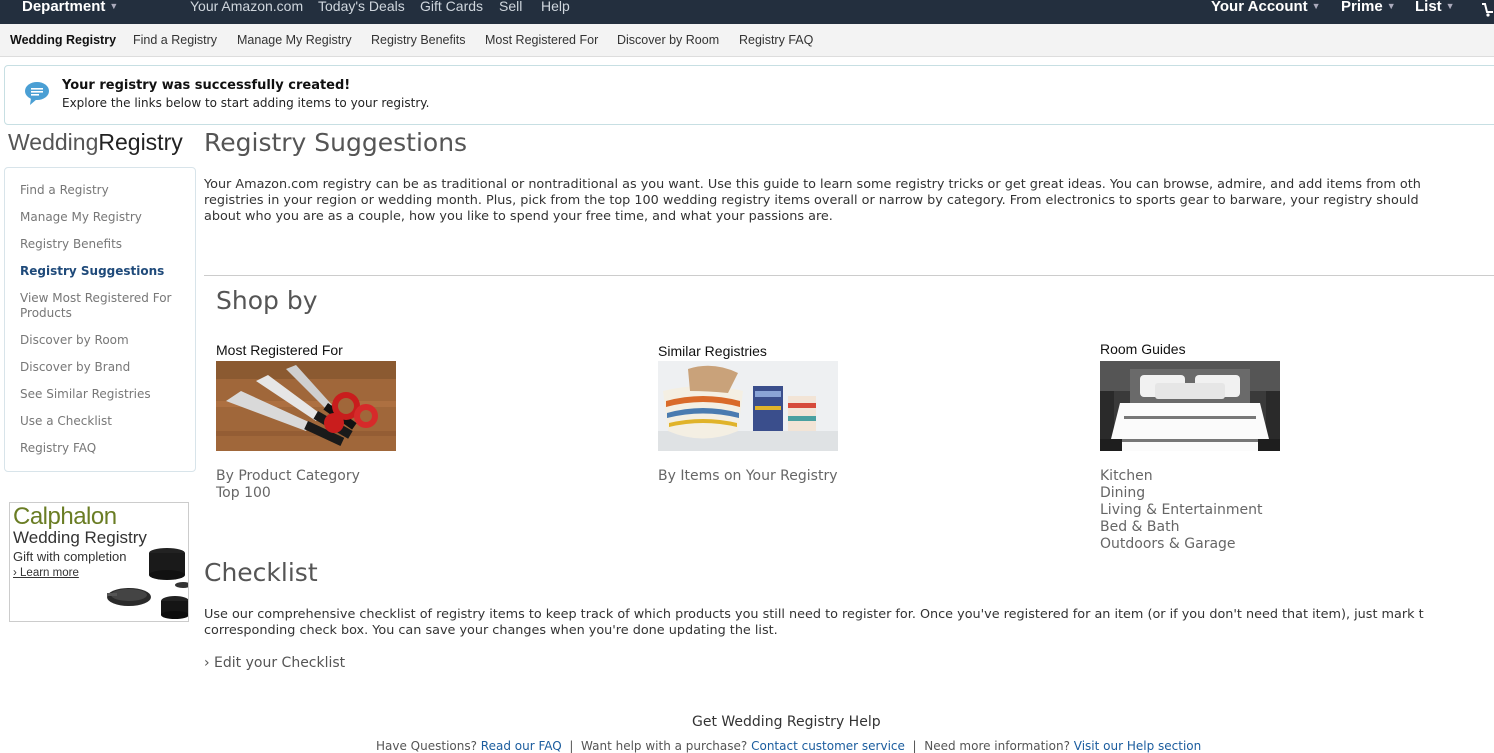 The width and height of the screenshot is (1494, 753). Describe the element at coordinates (102, 340) in the screenshot. I see `sidebar-item-discover-by-room: Discover by Room` at that location.